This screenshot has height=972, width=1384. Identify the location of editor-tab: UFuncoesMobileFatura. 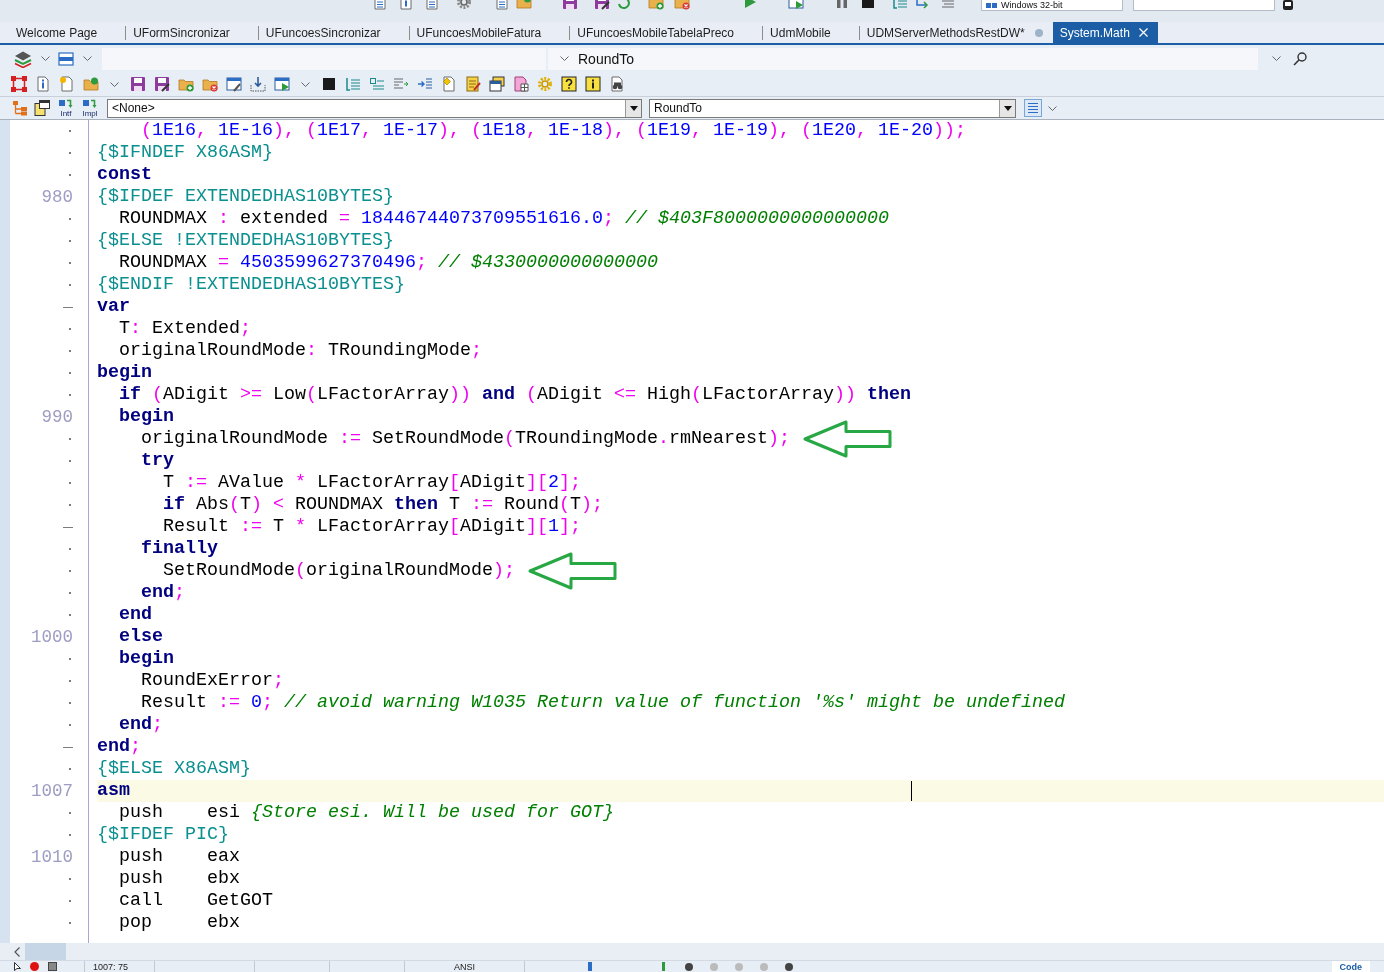
(489, 32).